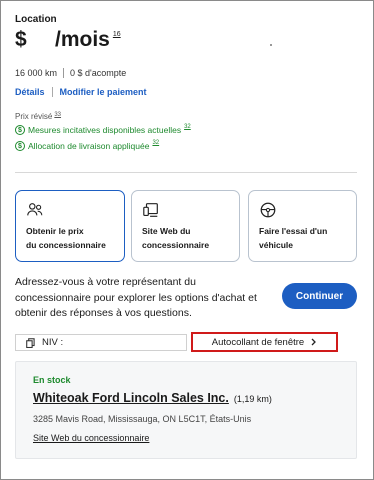  I want to click on card-line-1: Site Web du, so click(166, 231).